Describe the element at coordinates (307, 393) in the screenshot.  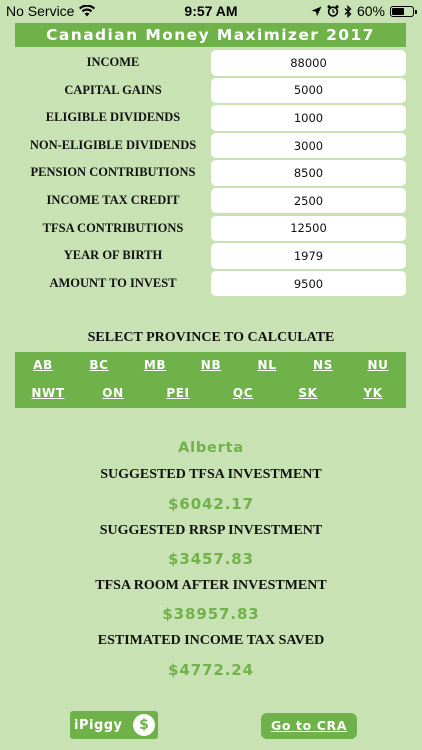
I see `province-button: SK` at that location.